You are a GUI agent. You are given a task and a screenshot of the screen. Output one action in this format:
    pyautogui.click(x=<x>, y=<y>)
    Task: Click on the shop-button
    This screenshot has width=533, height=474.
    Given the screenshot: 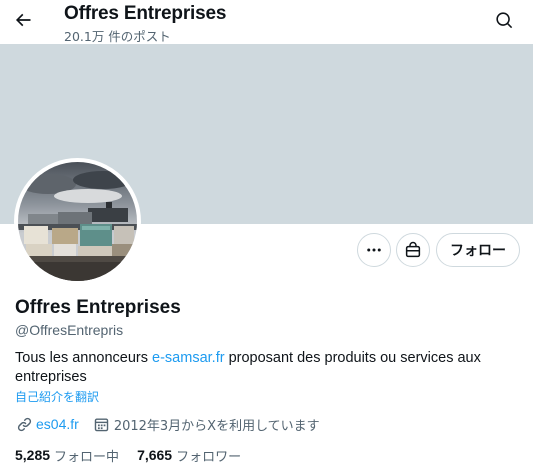 What is the action you would take?
    pyautogui.click(x=413, y=250)
    